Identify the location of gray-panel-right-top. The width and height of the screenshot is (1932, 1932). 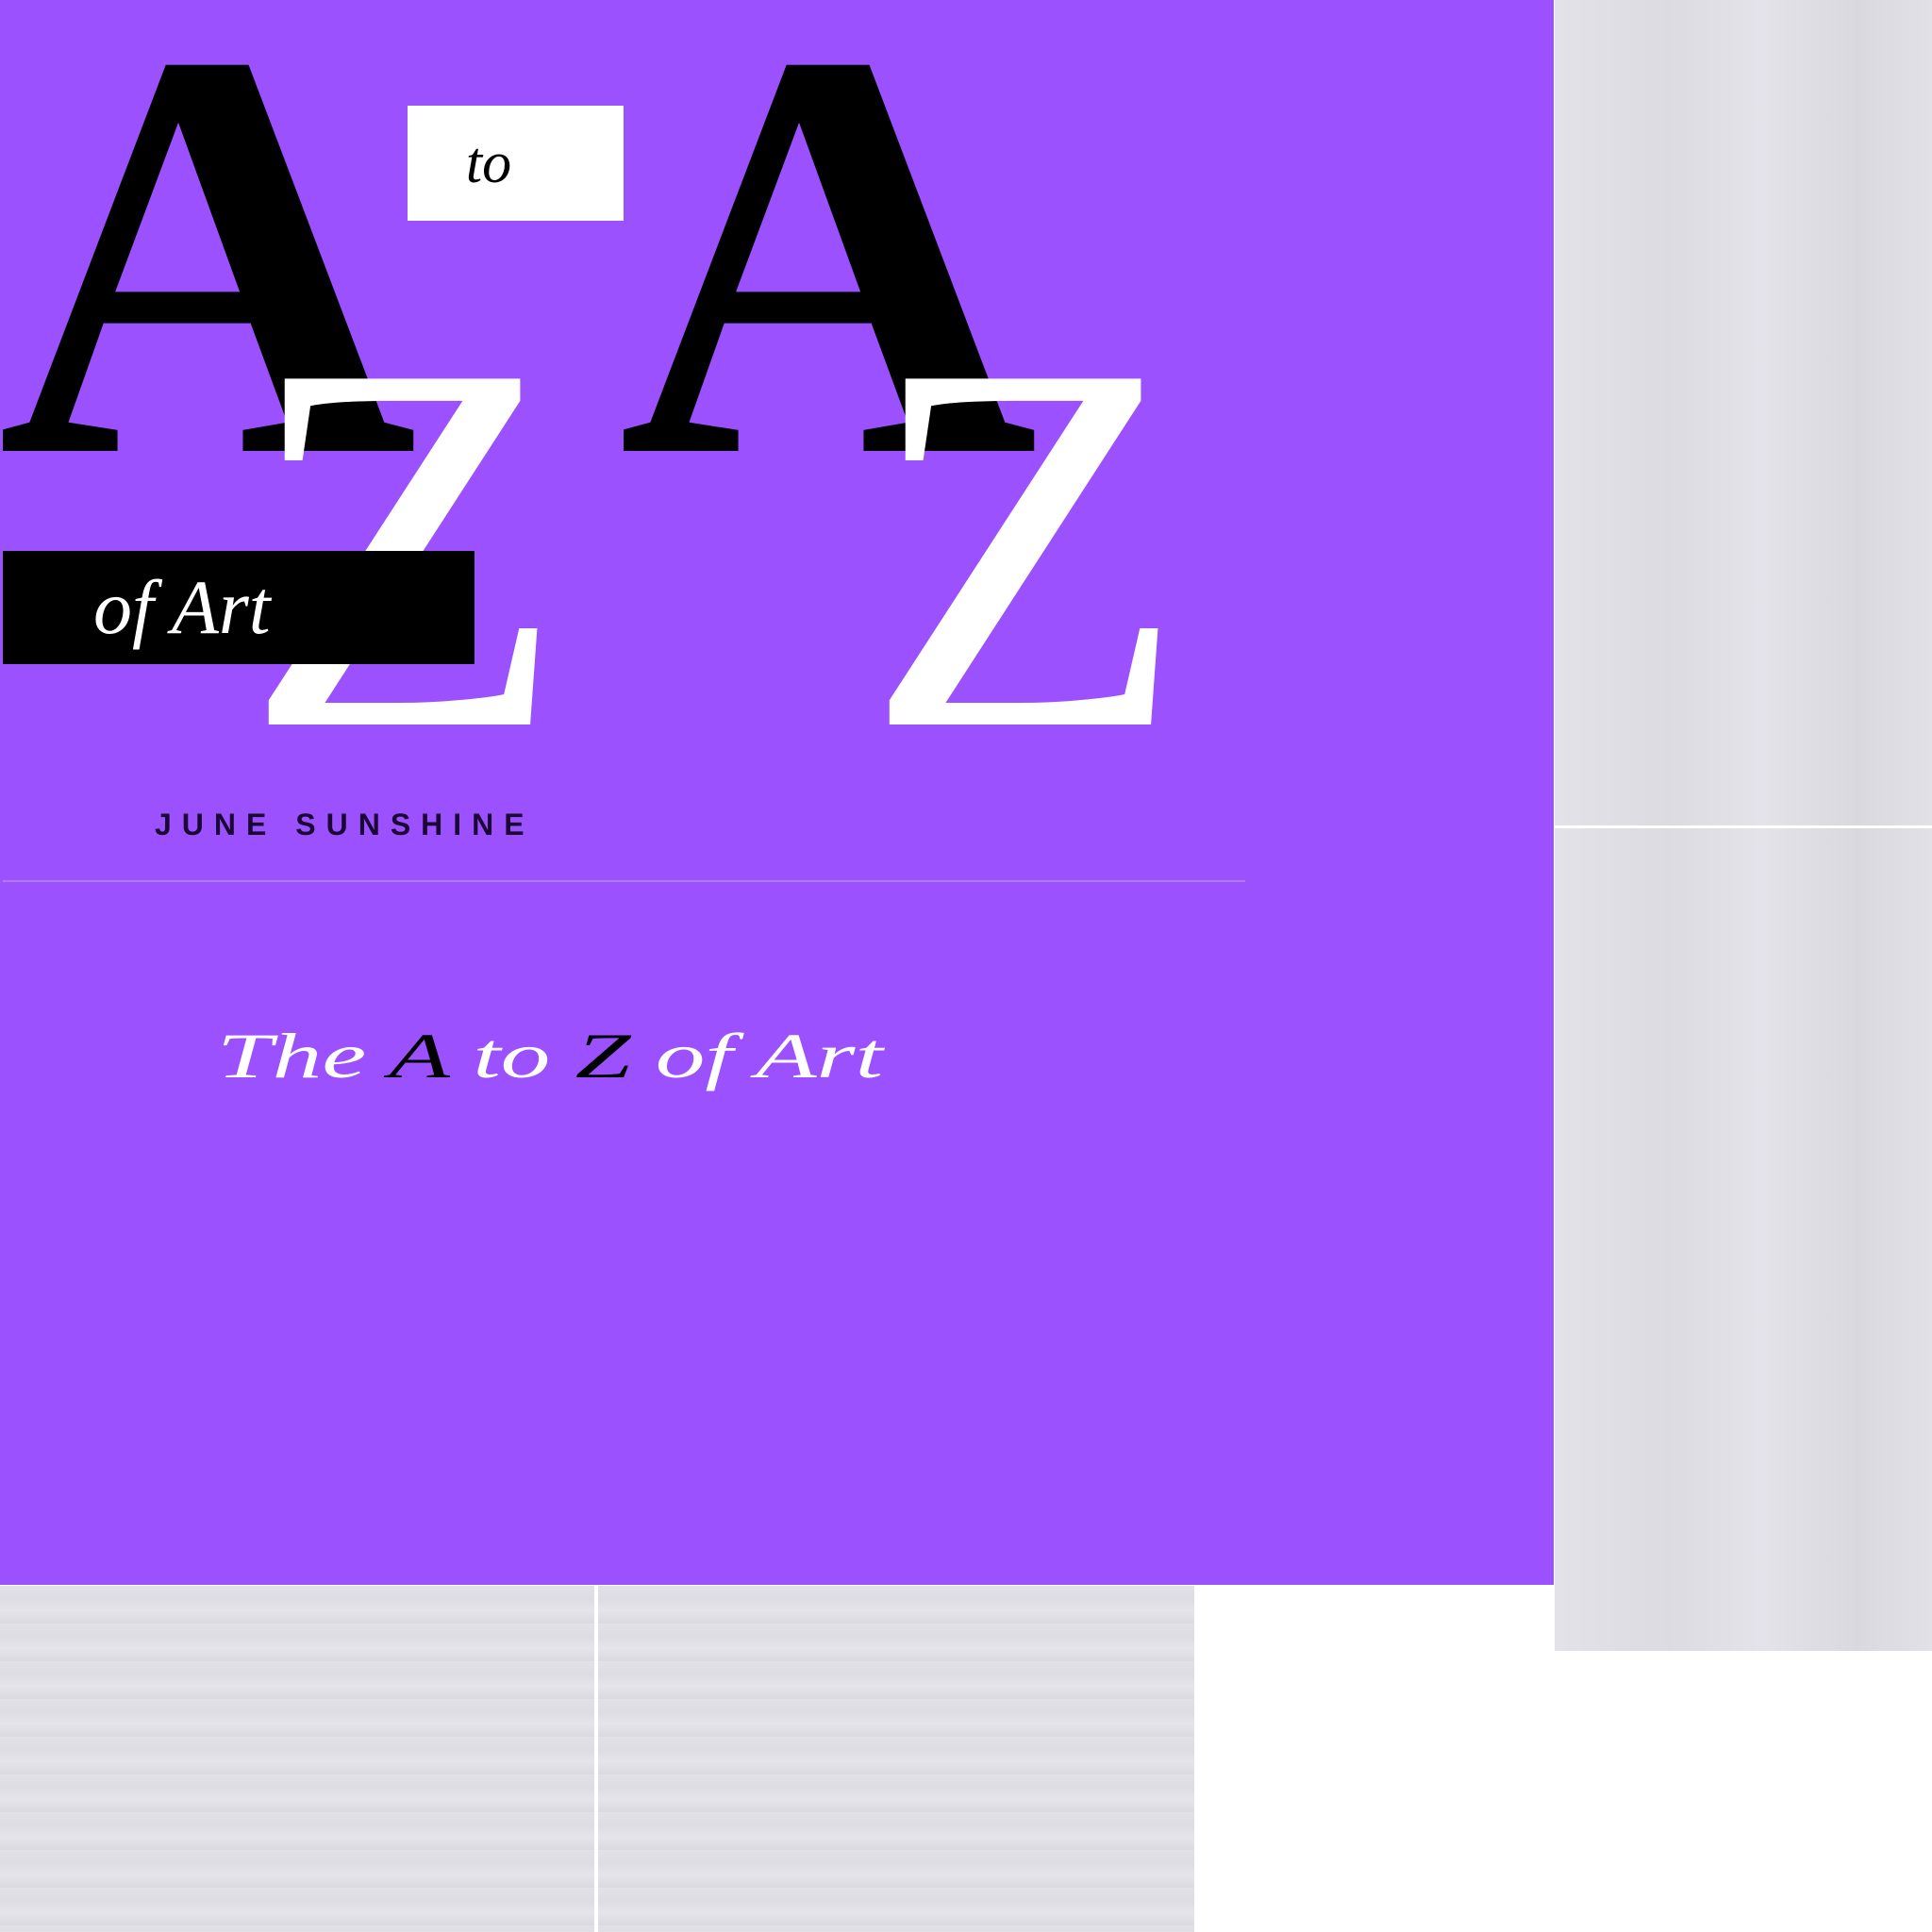
(1743, 413).